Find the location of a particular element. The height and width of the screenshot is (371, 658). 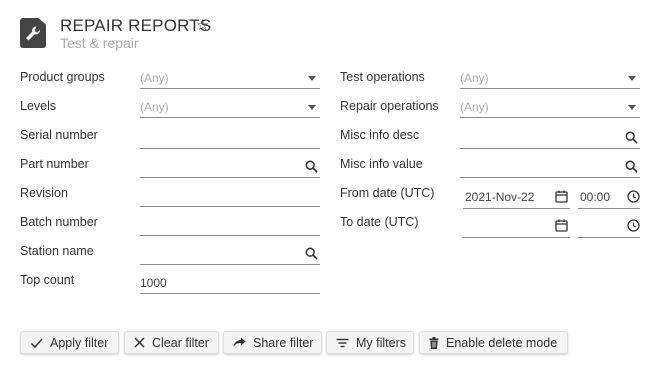

wrench-document-icon is located at coordinates (33, 33).